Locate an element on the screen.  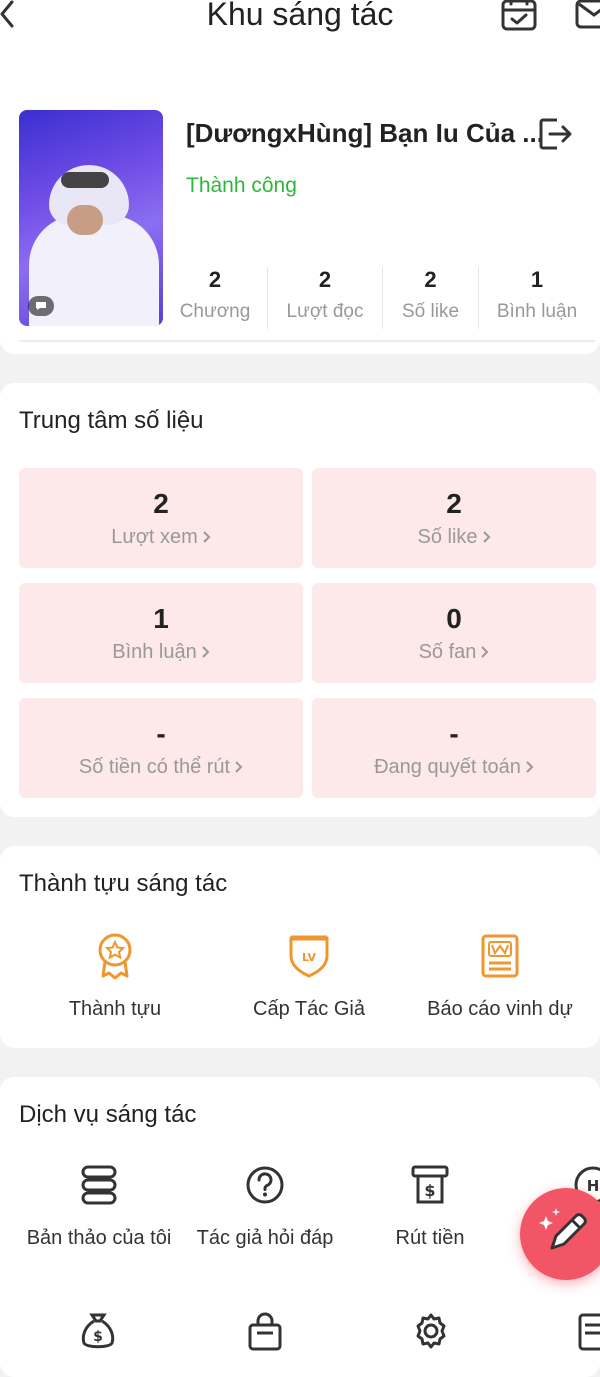
tile-value: 0 is located at coordinates (454, 618).